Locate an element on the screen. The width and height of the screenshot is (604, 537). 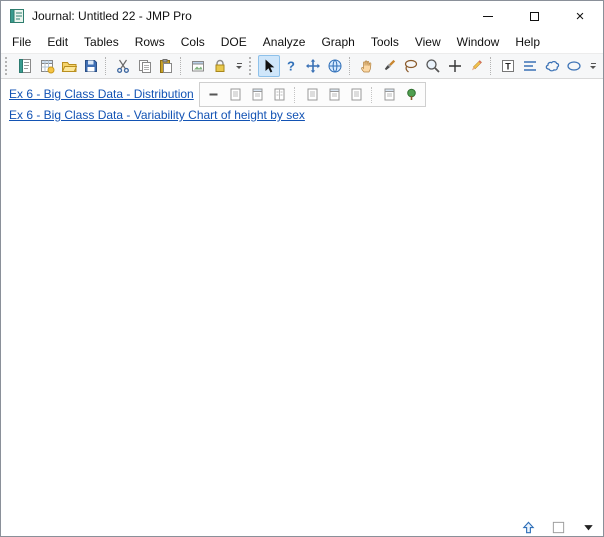
lines-tool-button is located at coordinates (530, 66).